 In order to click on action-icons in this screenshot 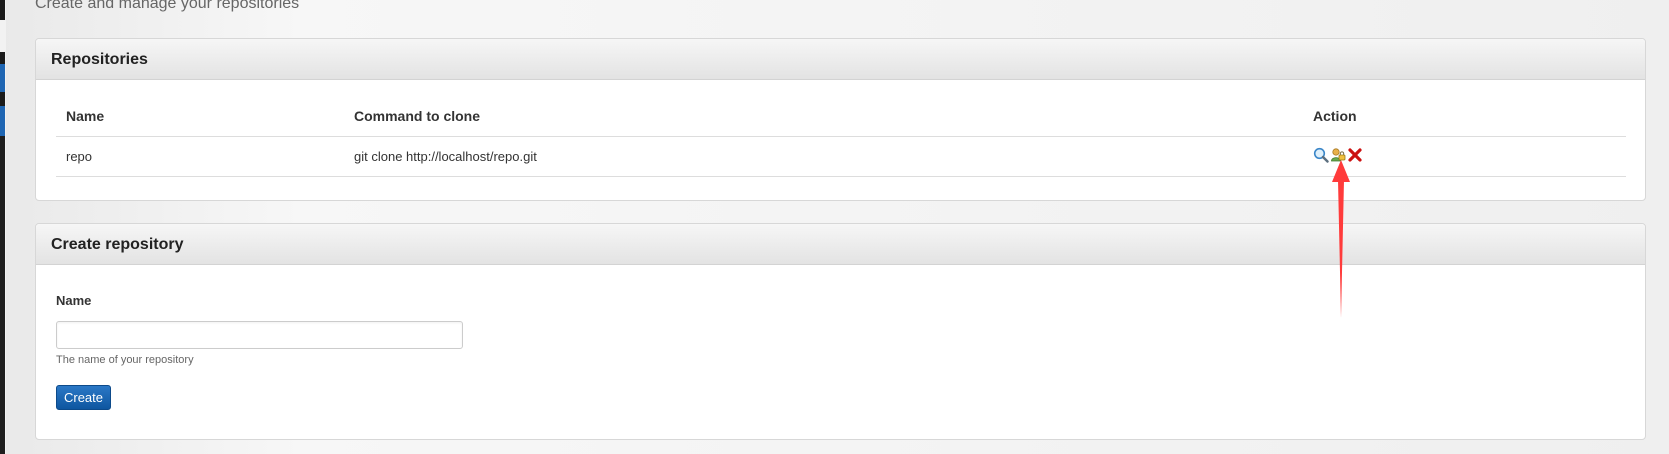, I will do `click(1338, 156)`.